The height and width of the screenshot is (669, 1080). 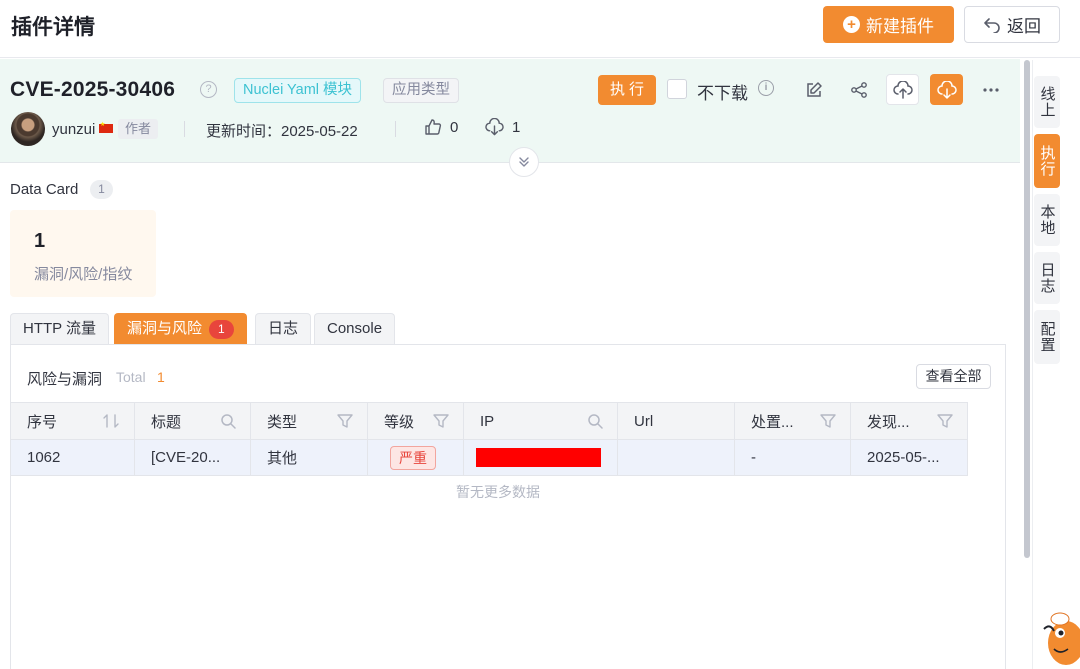 I want to click on tab-label: 漏洞与风险, so click(x=165, y=328).